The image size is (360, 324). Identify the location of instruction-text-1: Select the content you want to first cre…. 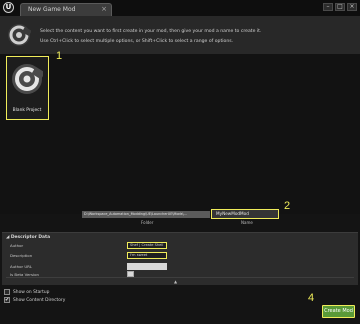
(151, 31).